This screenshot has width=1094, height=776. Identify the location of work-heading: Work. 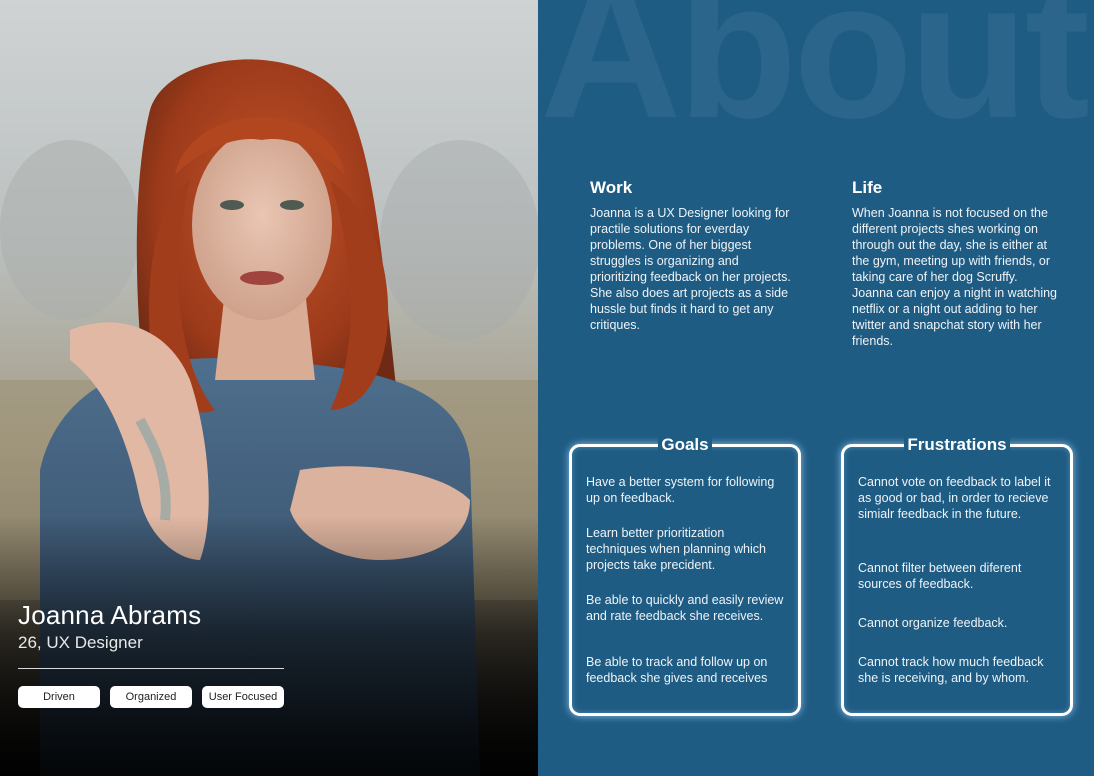
(611, 187).